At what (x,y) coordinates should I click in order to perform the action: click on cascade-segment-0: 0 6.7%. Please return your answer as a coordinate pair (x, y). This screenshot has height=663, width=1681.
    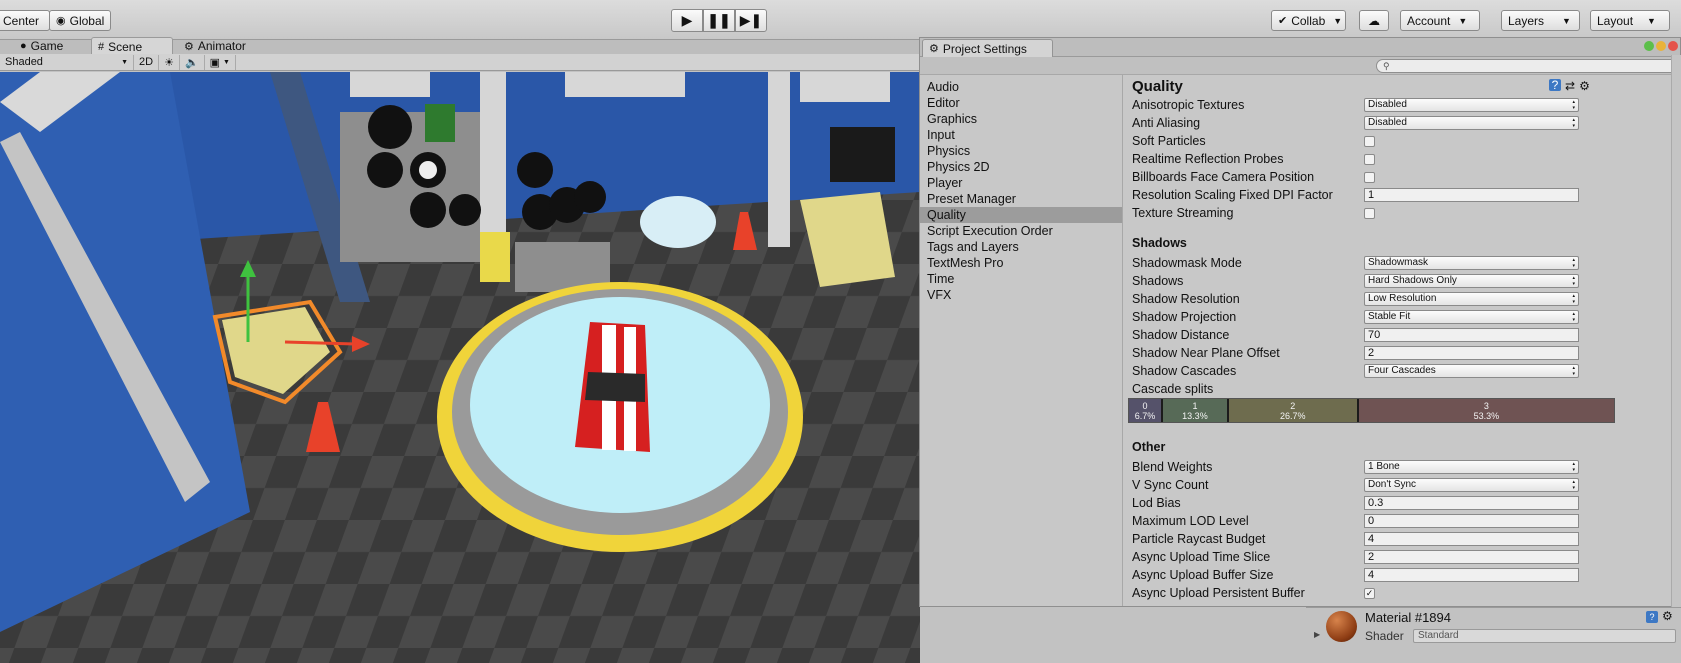
    Looking at the image, I should click on (1146, 410).